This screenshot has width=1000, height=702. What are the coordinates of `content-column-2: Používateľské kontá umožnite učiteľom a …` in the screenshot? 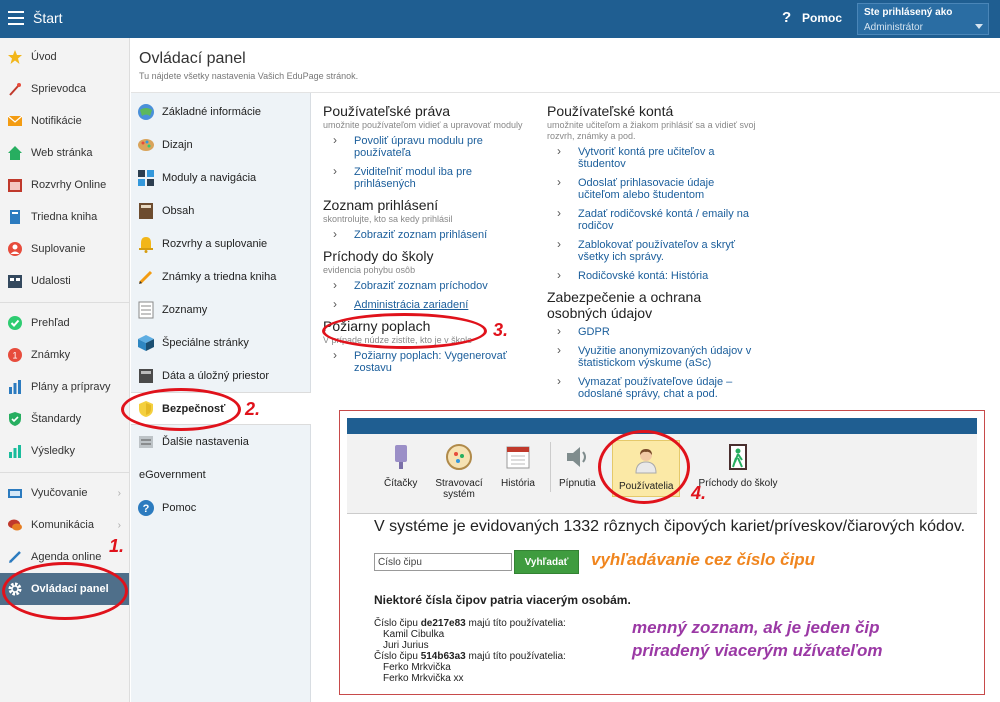 It's located at (652, 255).